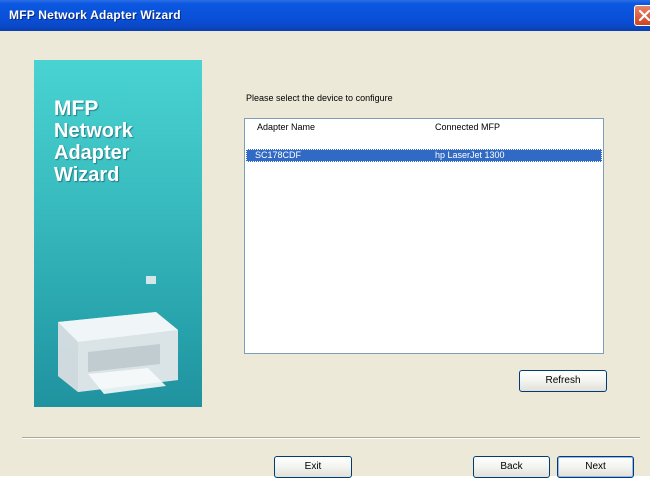 The width and height of the screenshot is (650, 487). I want to click on divider, so click(331, 438).